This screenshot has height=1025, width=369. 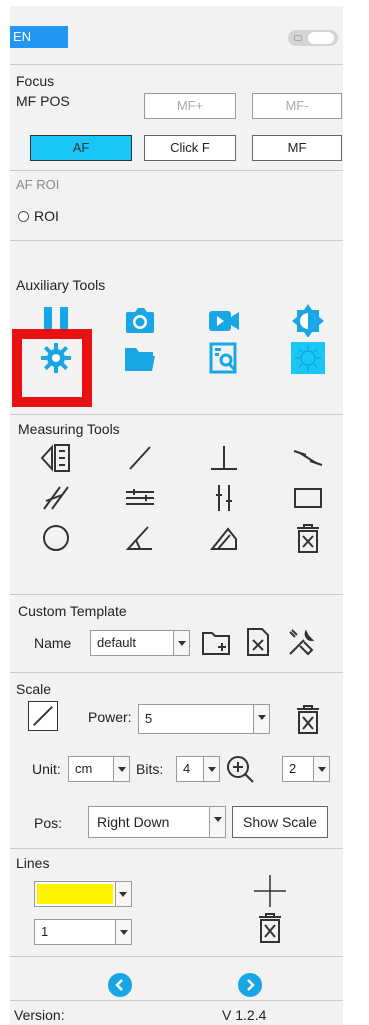 What do you see at coordinates (140, 320) in the screenshot?
I see `camera-icon` at bounding box center [140, 320].